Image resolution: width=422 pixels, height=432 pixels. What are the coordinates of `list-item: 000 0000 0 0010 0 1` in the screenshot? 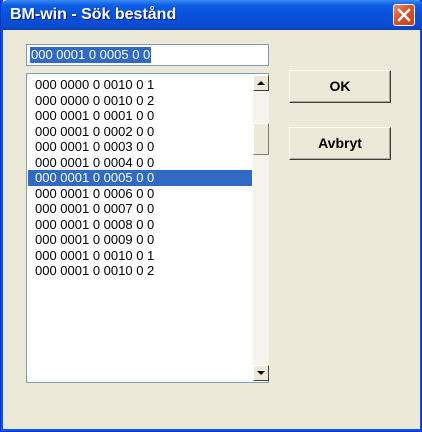 It's located at (140, 85).